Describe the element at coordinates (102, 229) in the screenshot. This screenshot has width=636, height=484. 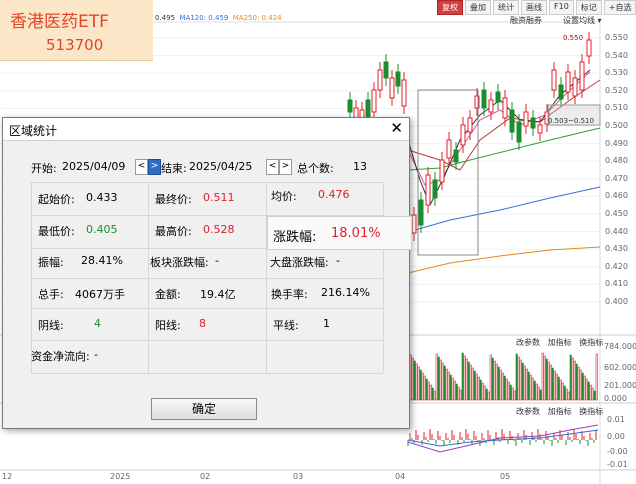
I see `low-price-value: 0.405` at that location.